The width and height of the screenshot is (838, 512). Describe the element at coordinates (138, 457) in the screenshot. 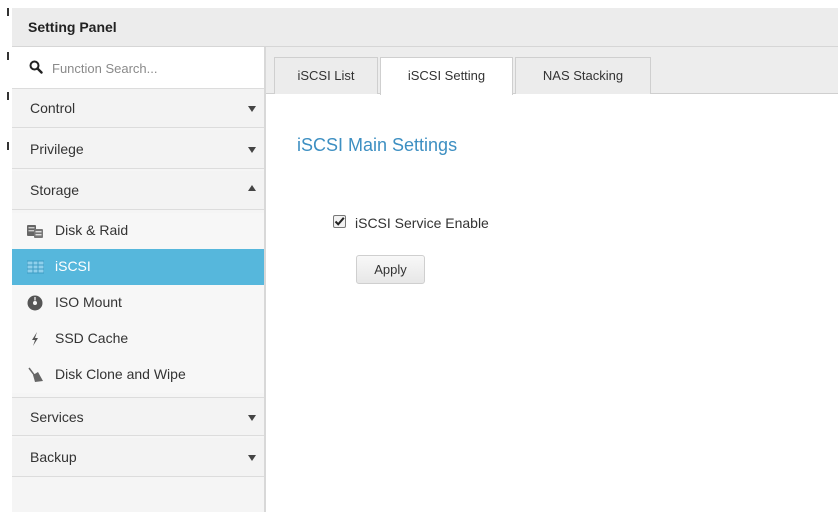

I see `sidebar-item-backup: Backup` at that location.